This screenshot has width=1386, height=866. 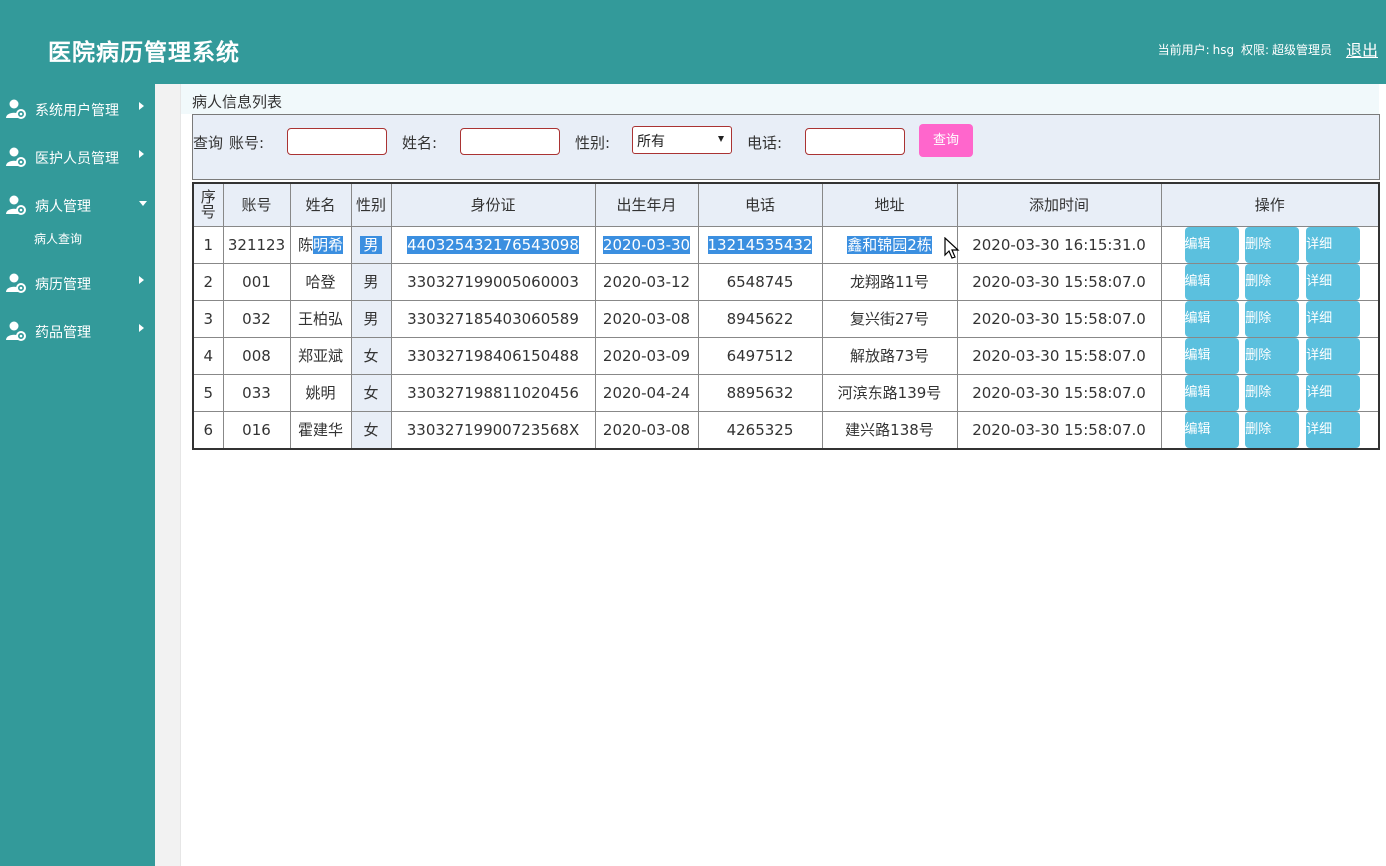 I want to click on cell-no: 1, so click(x=208, y=244).